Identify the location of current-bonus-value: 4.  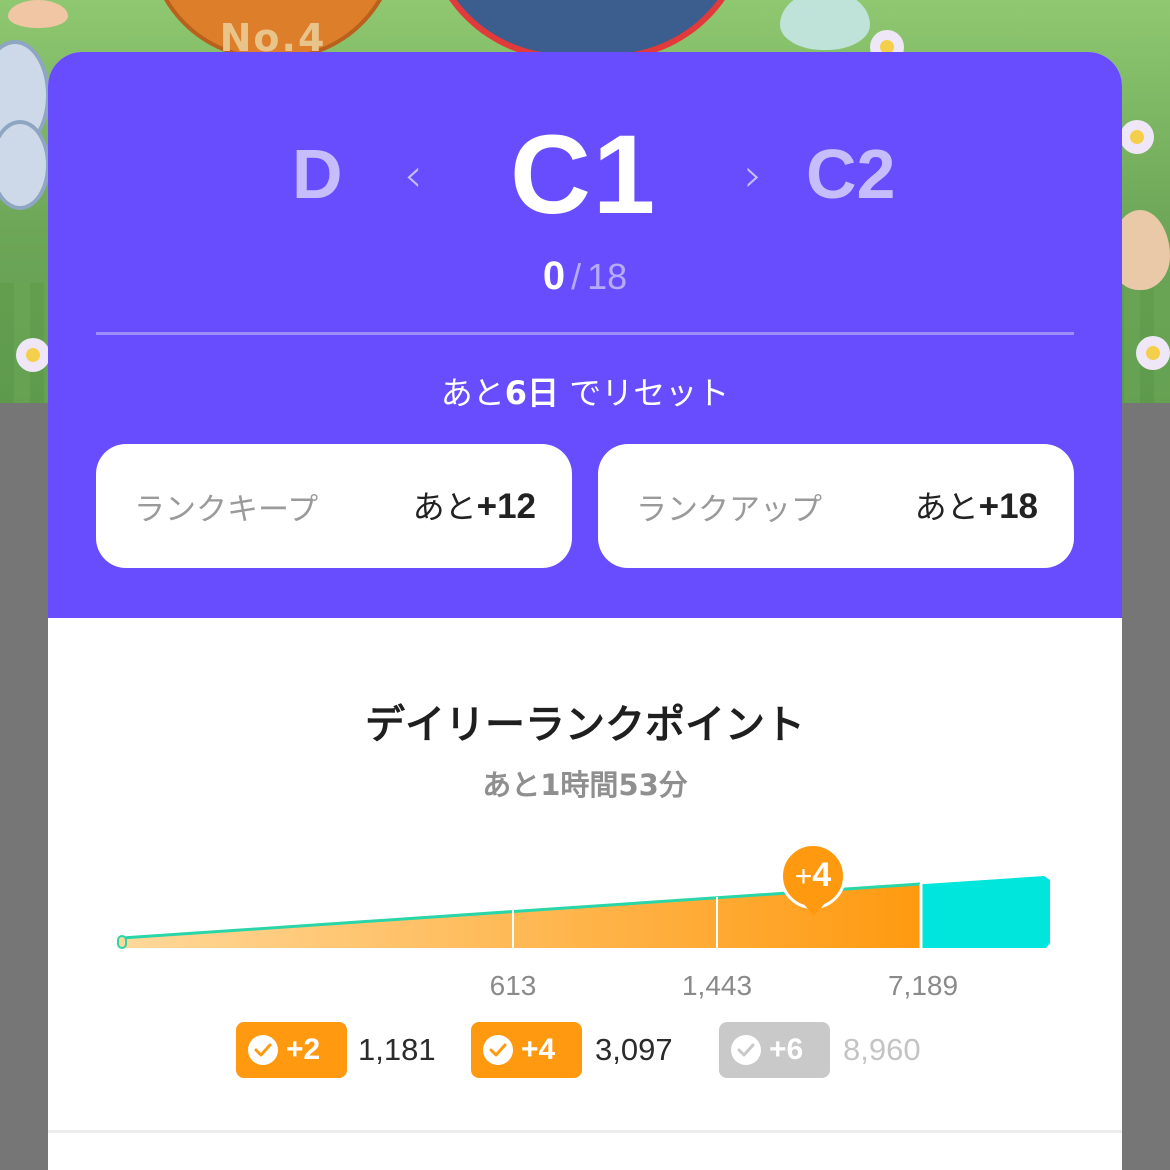
(822, 875).